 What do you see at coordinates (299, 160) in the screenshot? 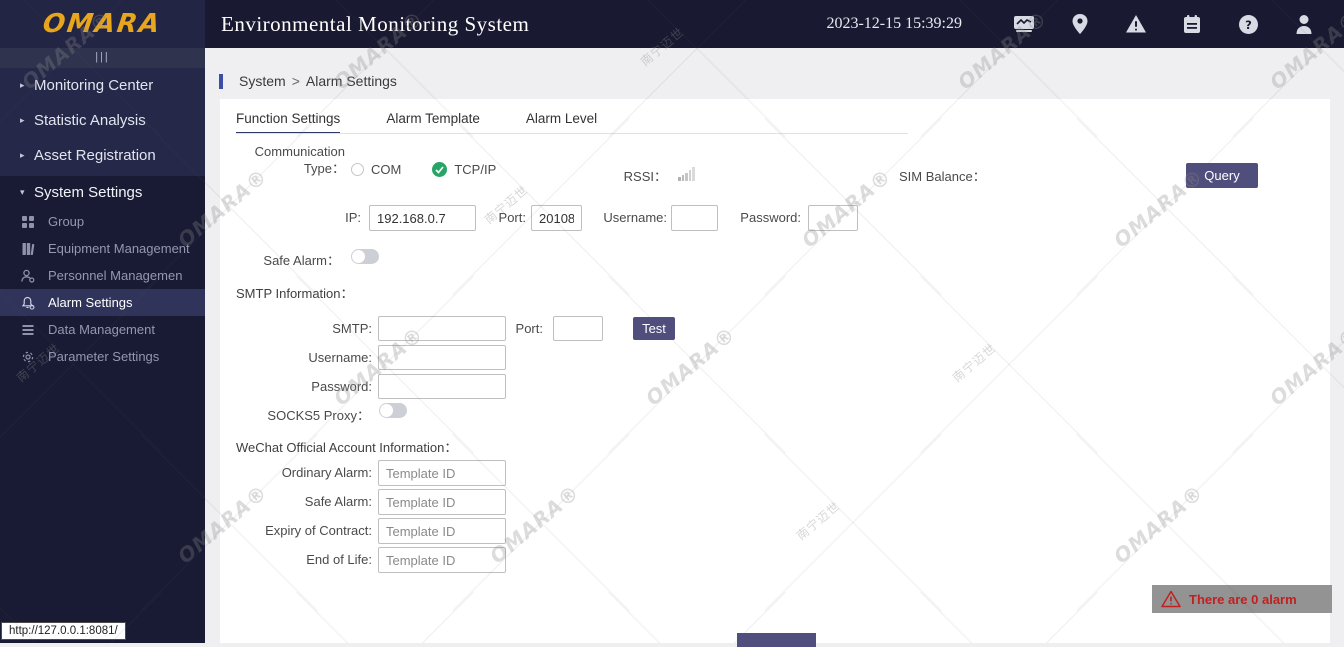
I see `communication-type-label: Communication Type：` at bounding box center [299, 160].